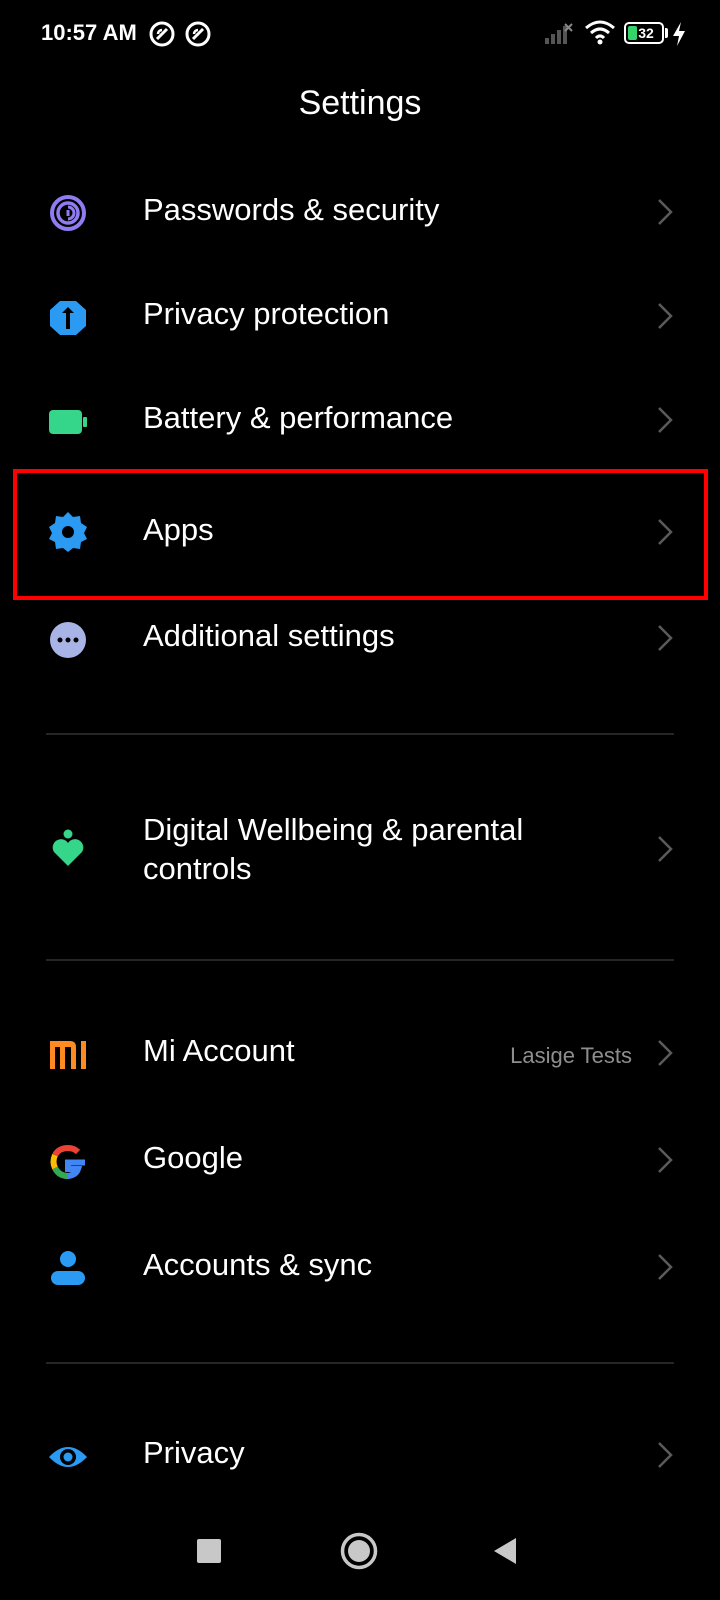  What do you see at coordinates (68, 1268) in the screenshot?
I see `person-icon` at bounding box center [68, 1268].